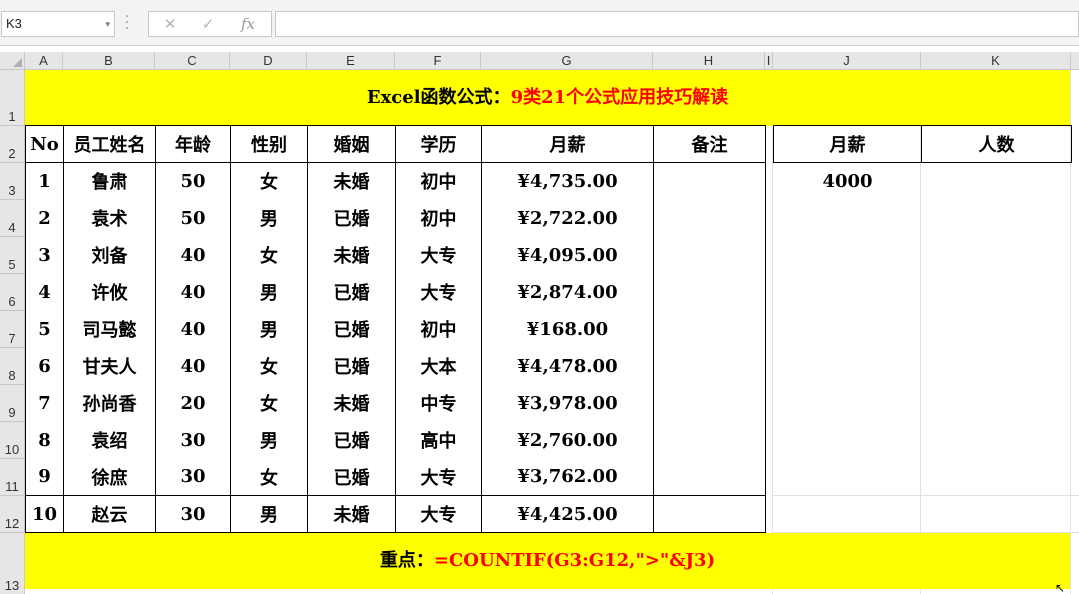 The width and height of the screenshot is (1079, 594). What do you see at coordinates (44, 255) in the screenshot?
I see `cell: 3` at bounding box center [44, 255].